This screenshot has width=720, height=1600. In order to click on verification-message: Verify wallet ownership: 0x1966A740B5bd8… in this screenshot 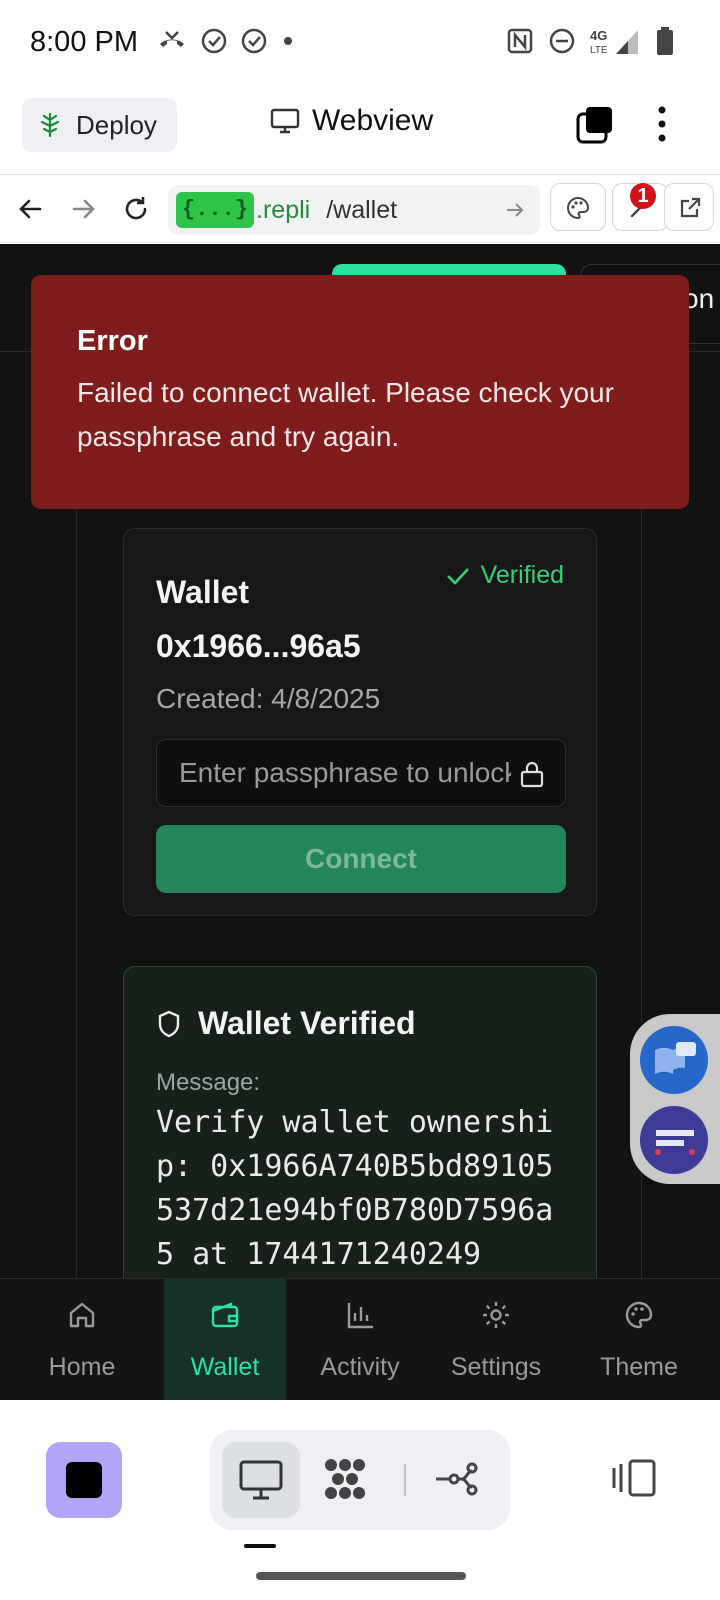, I will do `click(355, 1188)`.